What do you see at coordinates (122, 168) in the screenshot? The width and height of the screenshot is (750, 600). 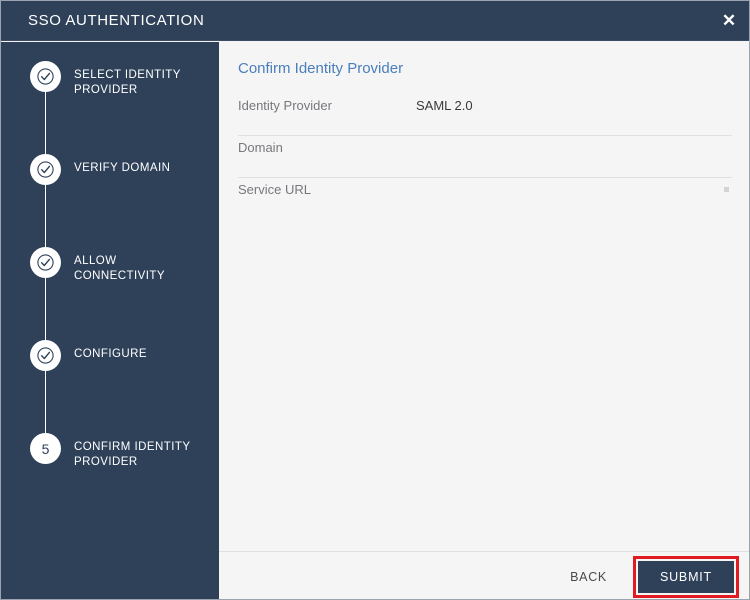 I see `sidebar-step-label: VERIFY DOMAIN` at bounding box center [122, 168].